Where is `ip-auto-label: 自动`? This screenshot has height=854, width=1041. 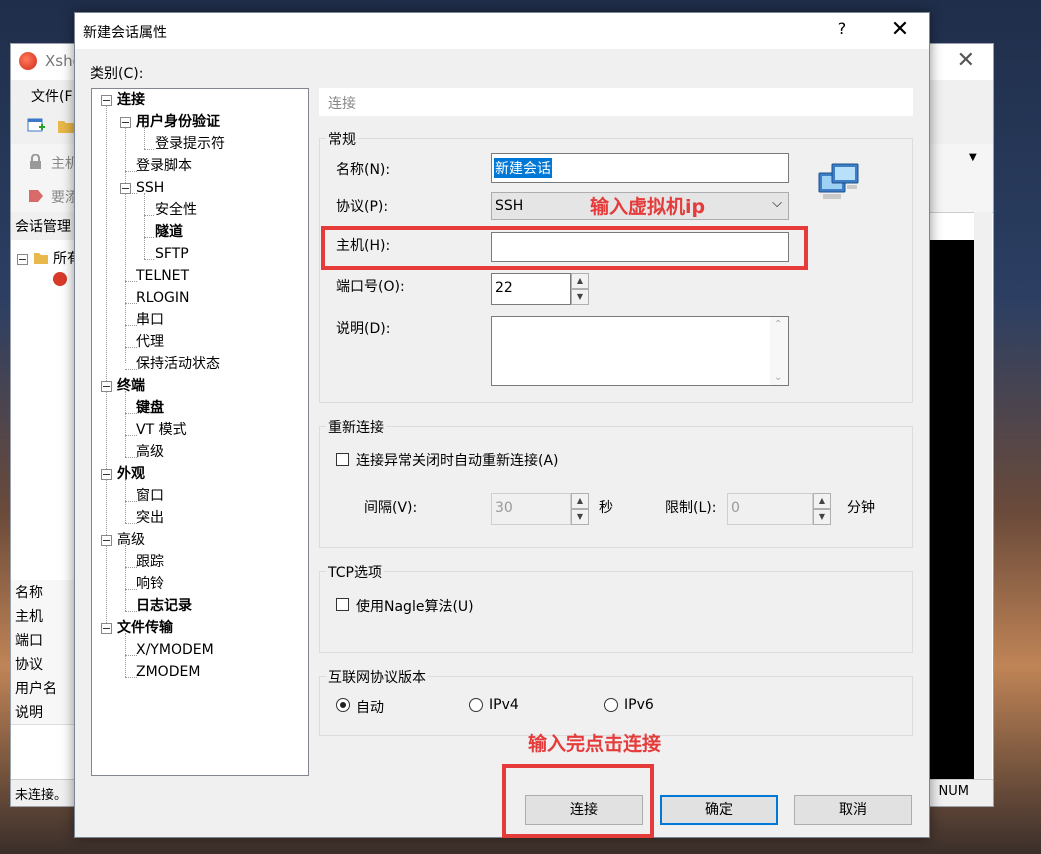
ip-auto-label: 自动 is located at coordinates (370, 708).